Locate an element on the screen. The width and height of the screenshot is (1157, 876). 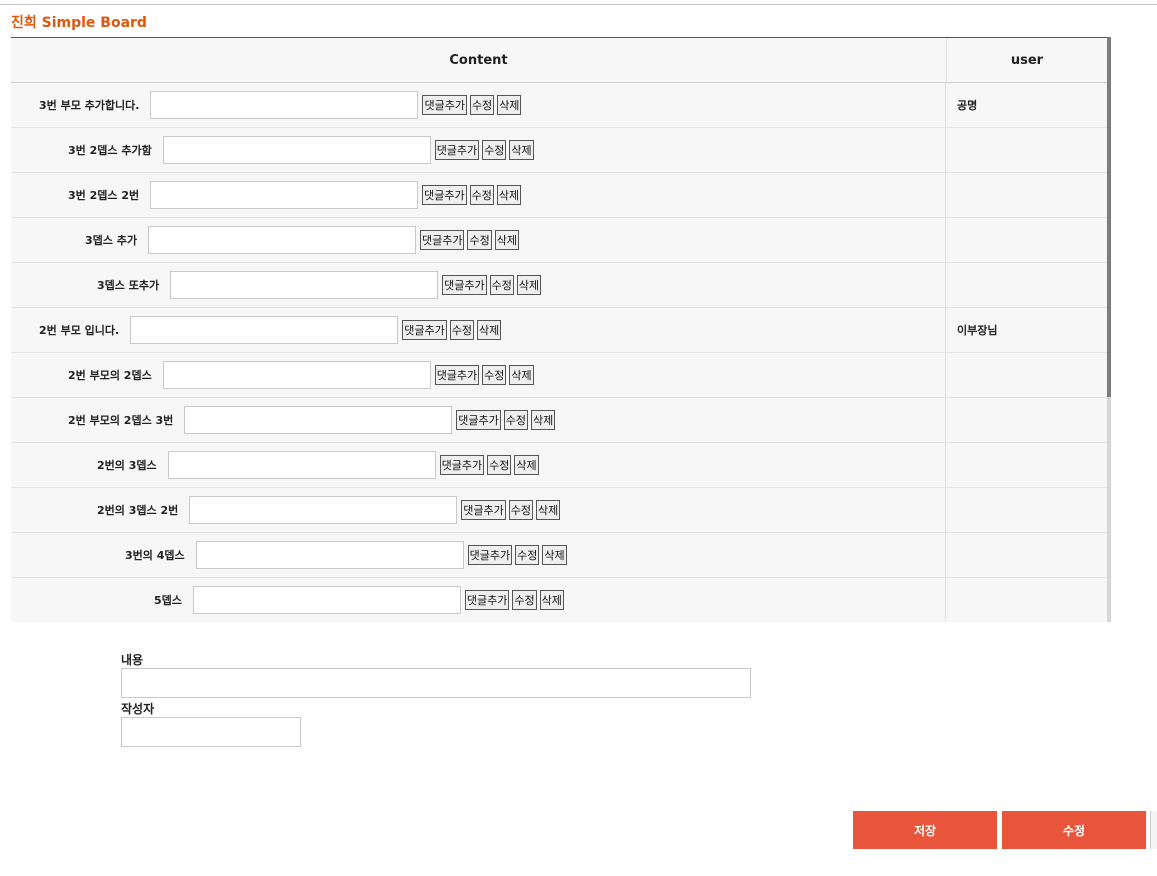
table-row: 2번의 3뎁스 댓글추가 수정 삭제 is located at coordinates (559, 465).